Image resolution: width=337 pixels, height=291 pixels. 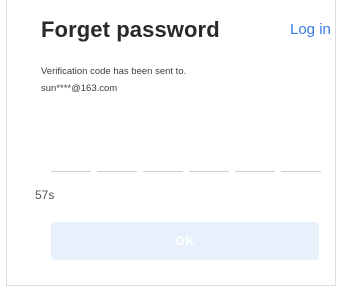 I want to click on ok-button: OK, so click(x=185, y=241).